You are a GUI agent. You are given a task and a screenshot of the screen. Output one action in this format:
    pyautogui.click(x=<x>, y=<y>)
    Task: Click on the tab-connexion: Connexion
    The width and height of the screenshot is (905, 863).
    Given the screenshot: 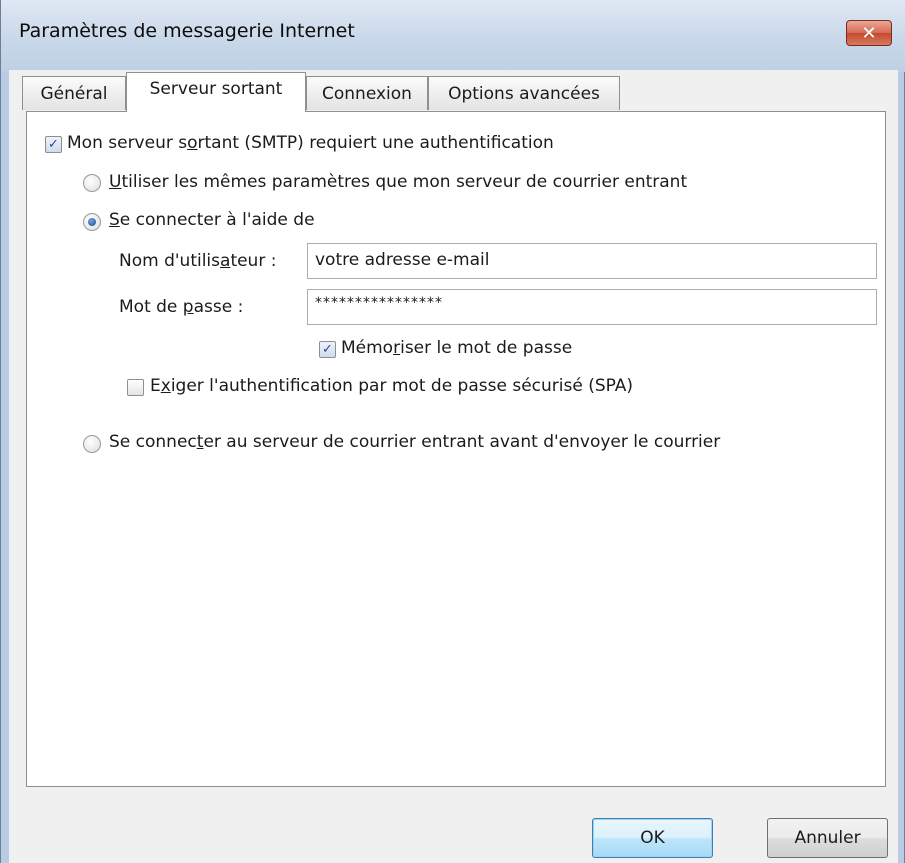 What is the action you would take?
    pyautogui.click(x=367, y=93)
    